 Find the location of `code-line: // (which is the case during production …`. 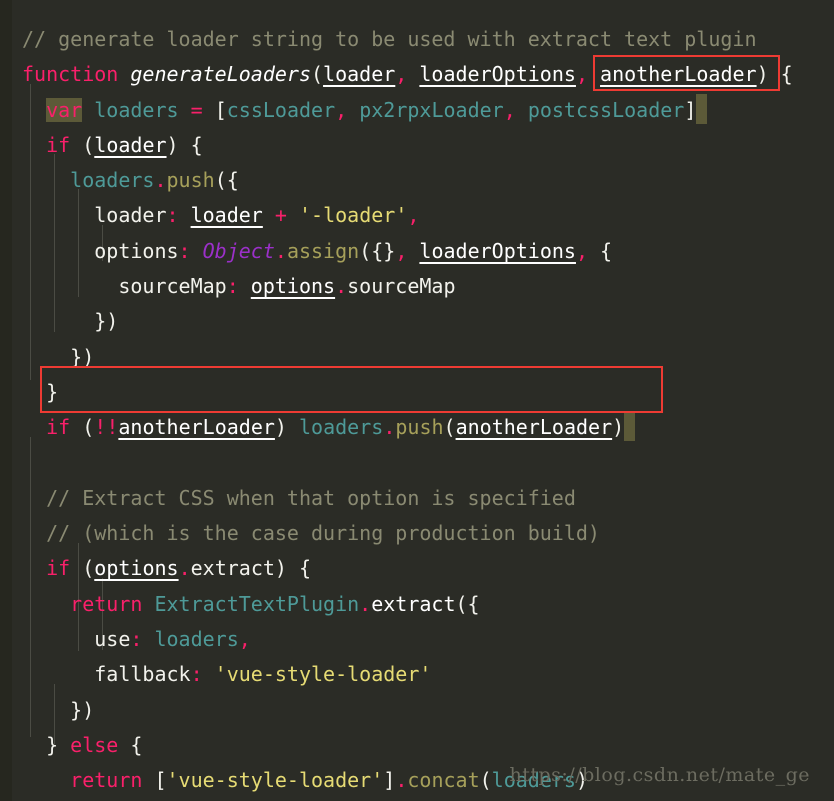

code-line: // (which is the case during production … is located at coordinates (417, 533).